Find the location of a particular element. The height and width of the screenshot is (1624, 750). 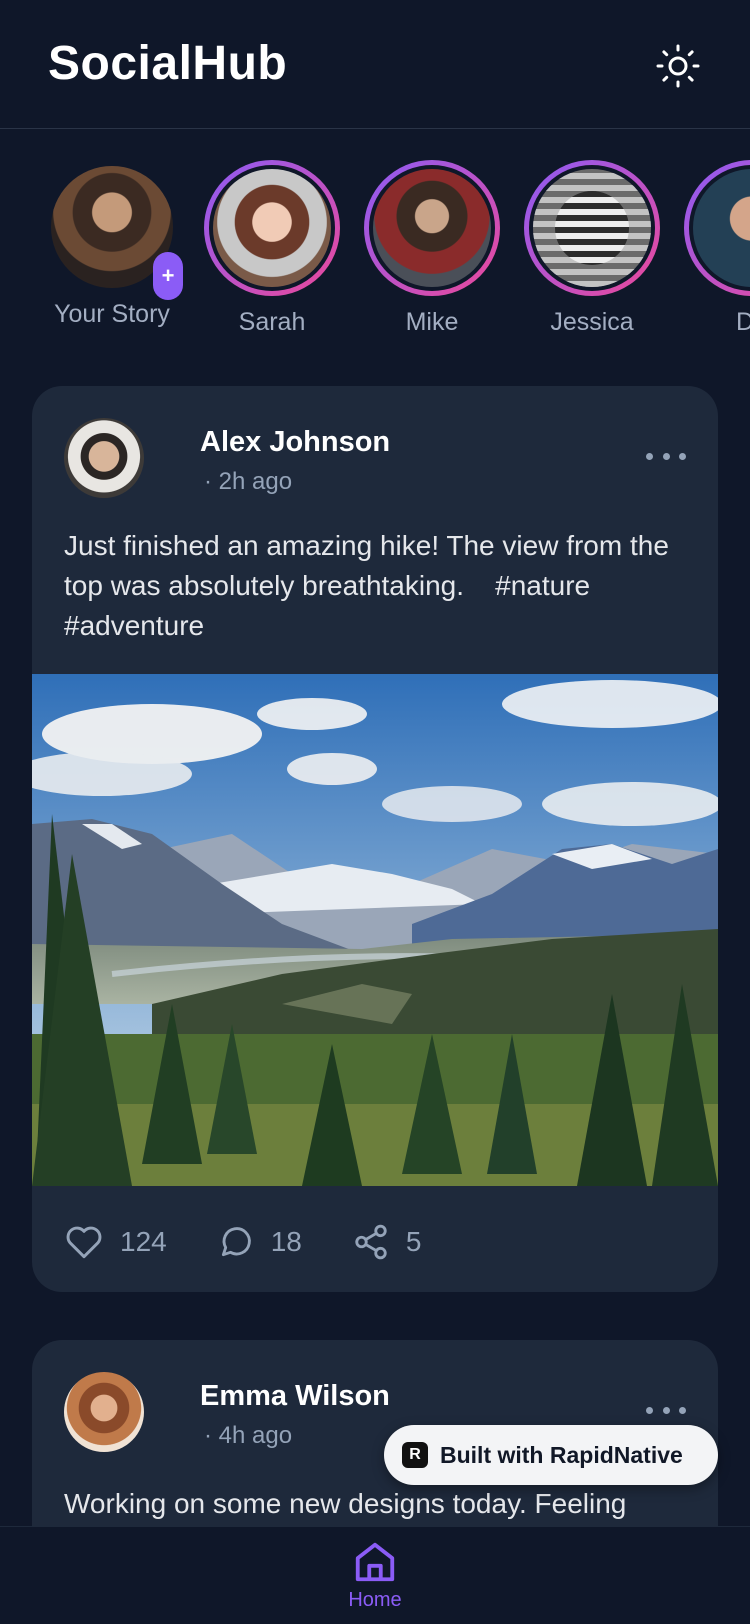

badge-label: Built with RapidNative is located at coordinates (561, 1454).